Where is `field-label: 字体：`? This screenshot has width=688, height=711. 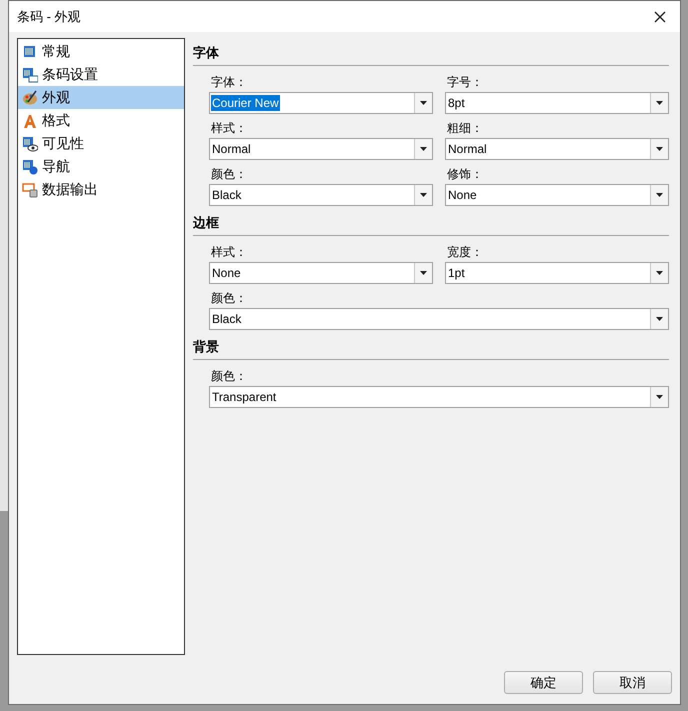 field-label: 字体： is located at coordinates (228, 82).